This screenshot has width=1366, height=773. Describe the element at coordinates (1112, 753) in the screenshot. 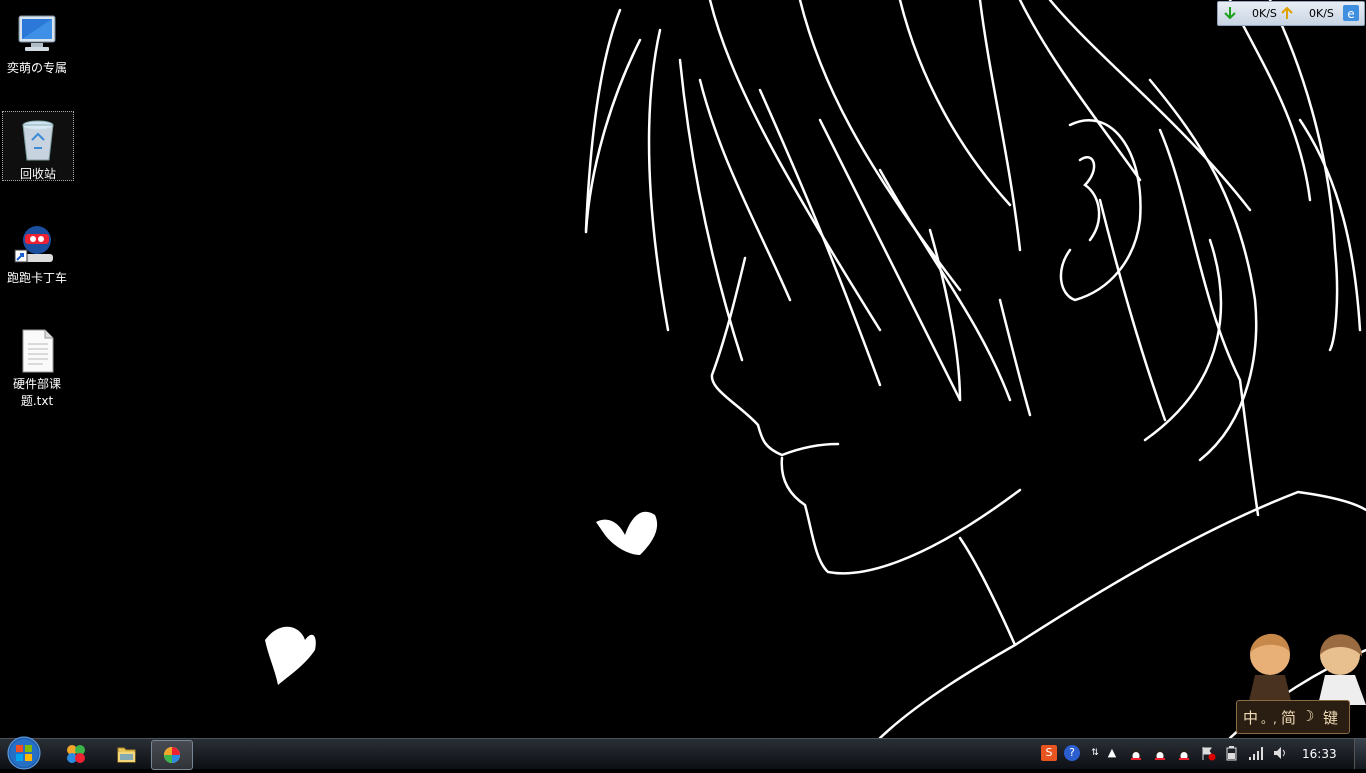

I see `show-hidden-icons-icon: ▲` at that location.